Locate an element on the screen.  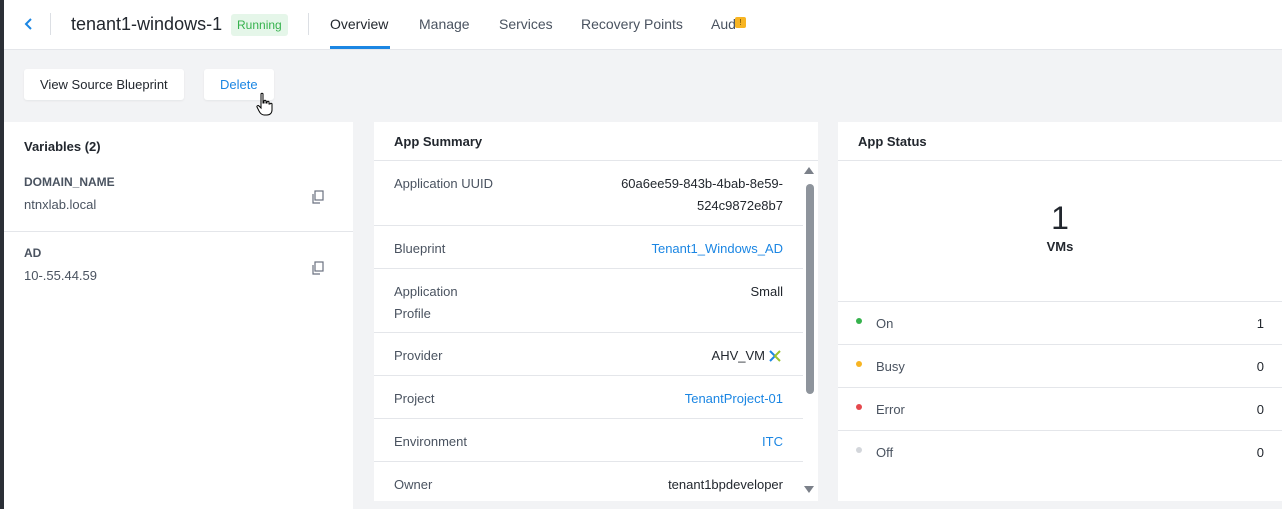
summary-row: Application Profile Small is located at coordinates (588, 301).